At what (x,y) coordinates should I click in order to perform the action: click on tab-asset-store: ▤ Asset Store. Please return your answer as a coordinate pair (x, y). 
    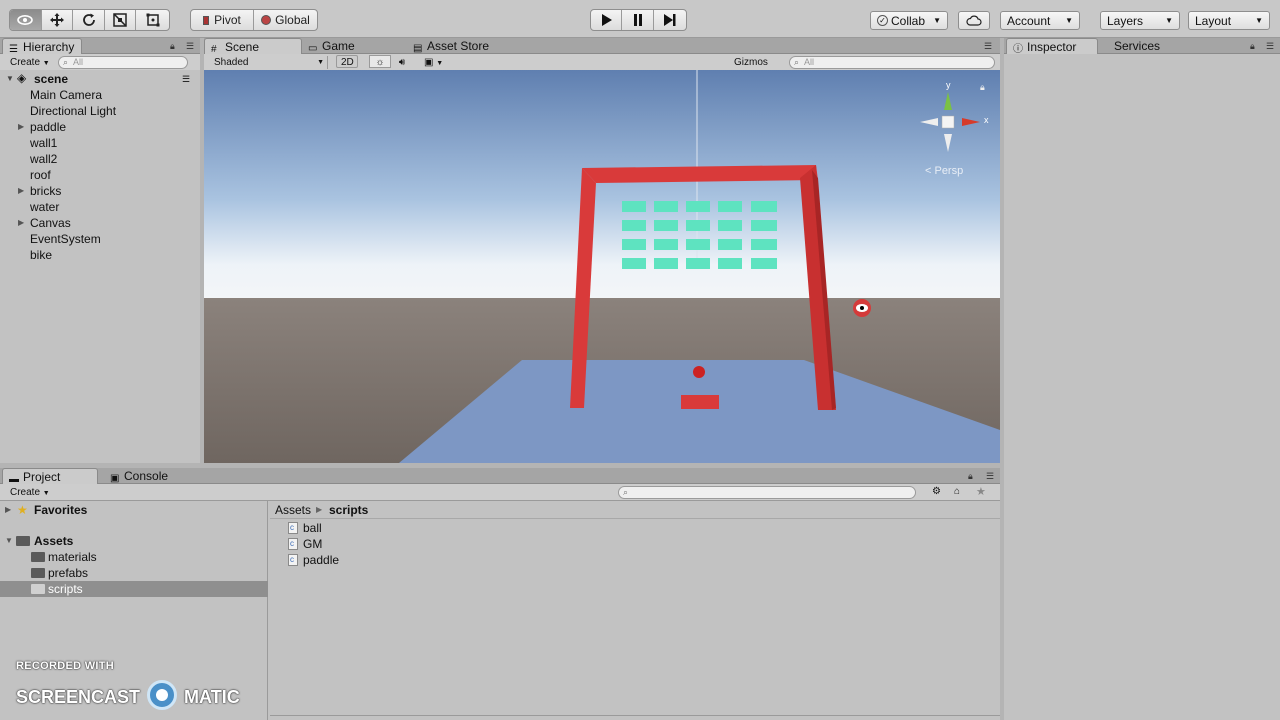
    Looking at the image, I should click on (462, 46).